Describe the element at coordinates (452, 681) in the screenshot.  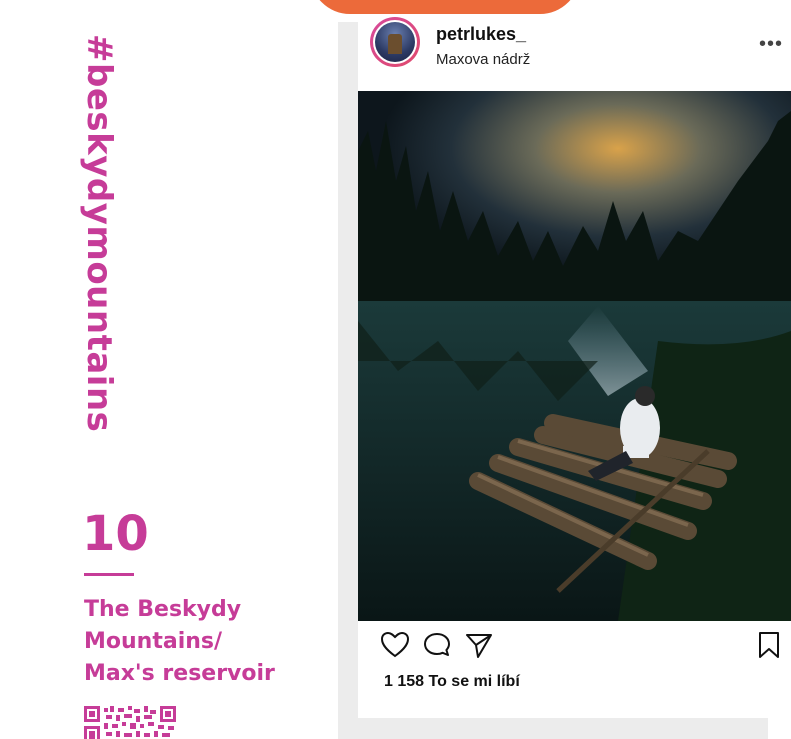
I see `likes-count: 1 158 To se mi líbí` at that location.